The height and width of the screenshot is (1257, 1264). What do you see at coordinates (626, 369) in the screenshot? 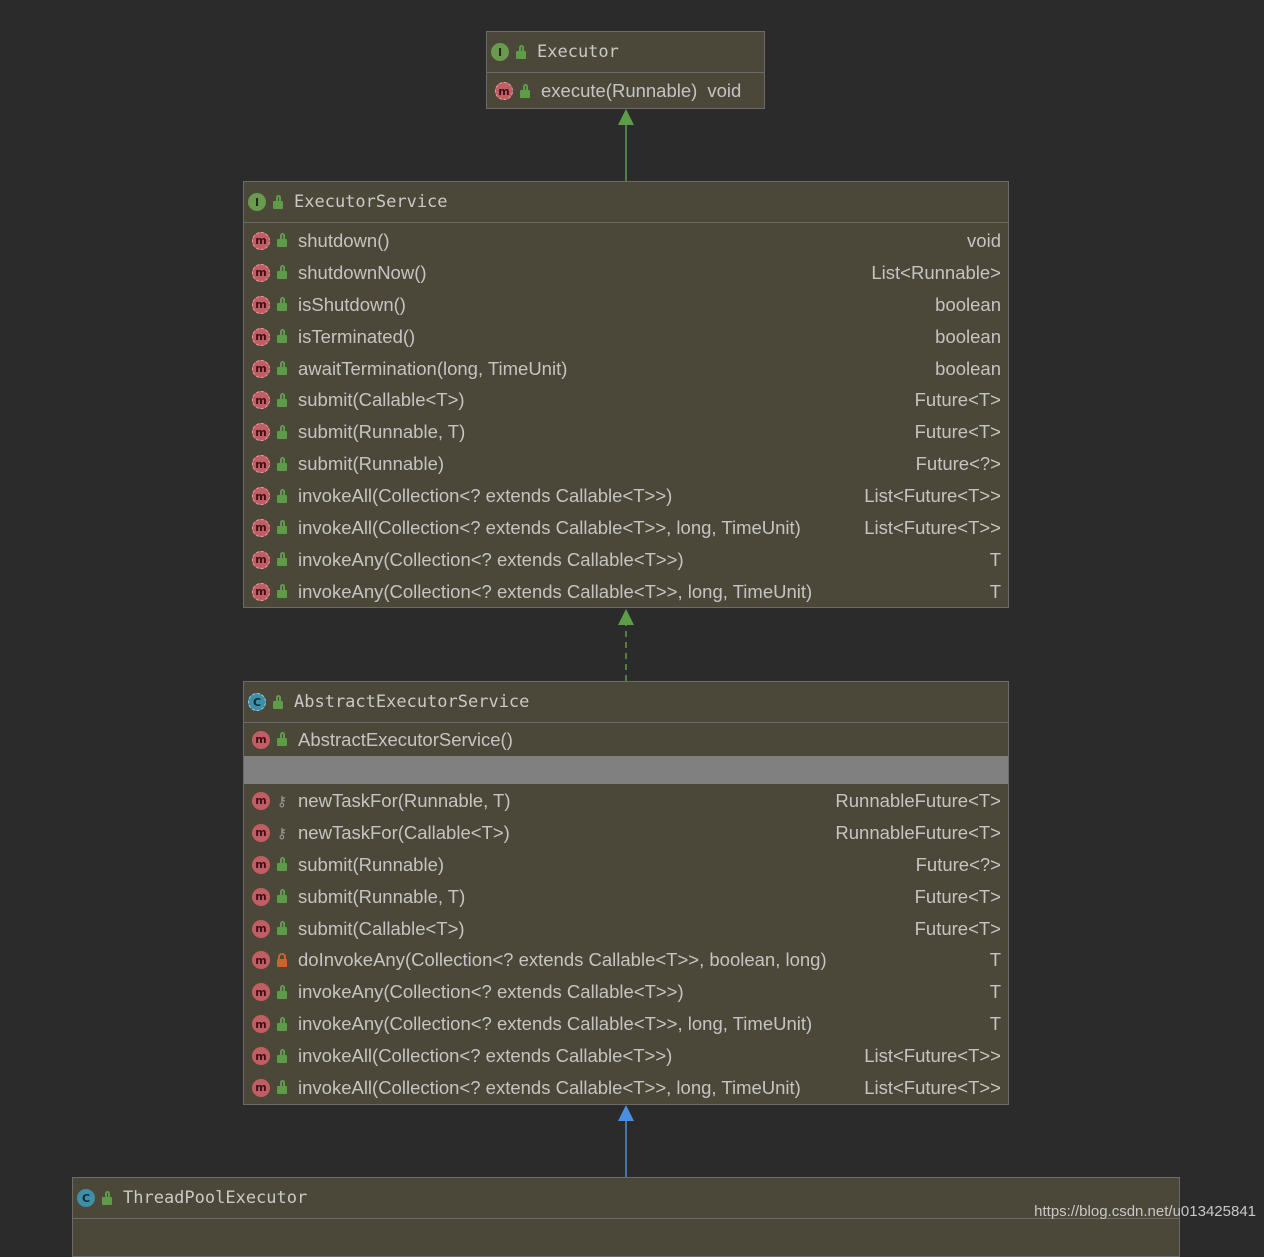
I see `method-row: m awaitTermination(long, TimeUnit) boolean` at bounding box center [626, 369].